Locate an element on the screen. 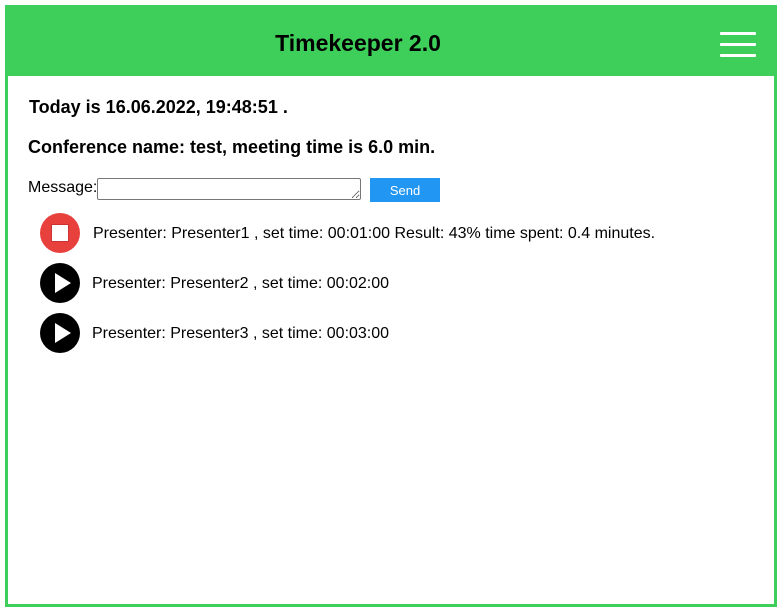 The height and width of the screenshot is (608, 780). message-label: Message: is located at coordinates (63, 187).